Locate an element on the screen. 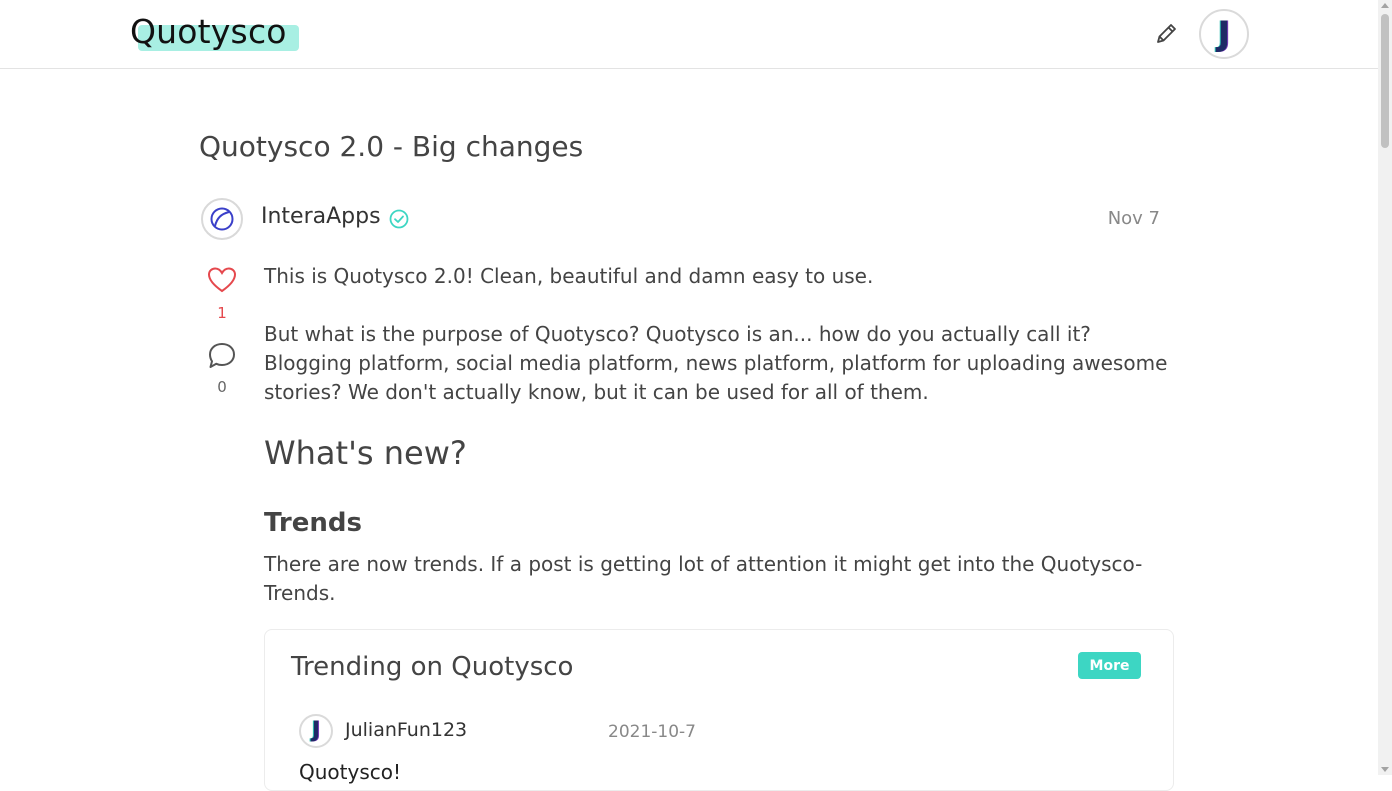 The width and height of the screenshot is (1392, 791). vertical-scrollbar is located at coordinates (1385, 387).